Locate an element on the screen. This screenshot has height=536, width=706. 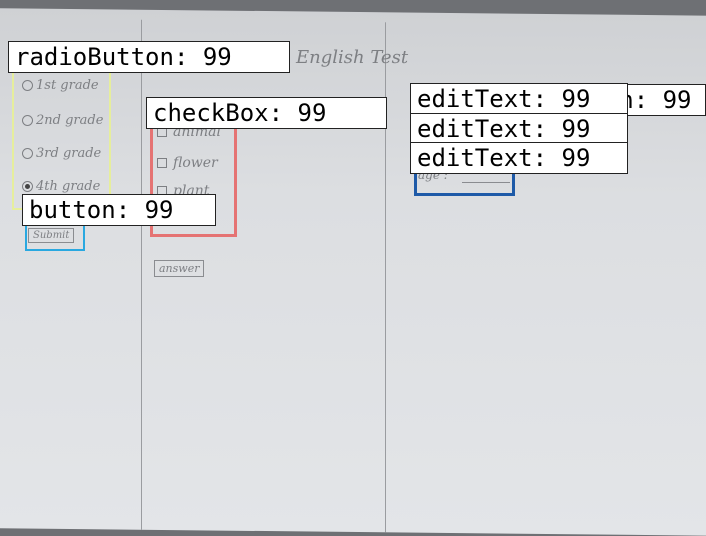
edittext-detection-label-3: editText: 99 is located at coordinates (519, 158).